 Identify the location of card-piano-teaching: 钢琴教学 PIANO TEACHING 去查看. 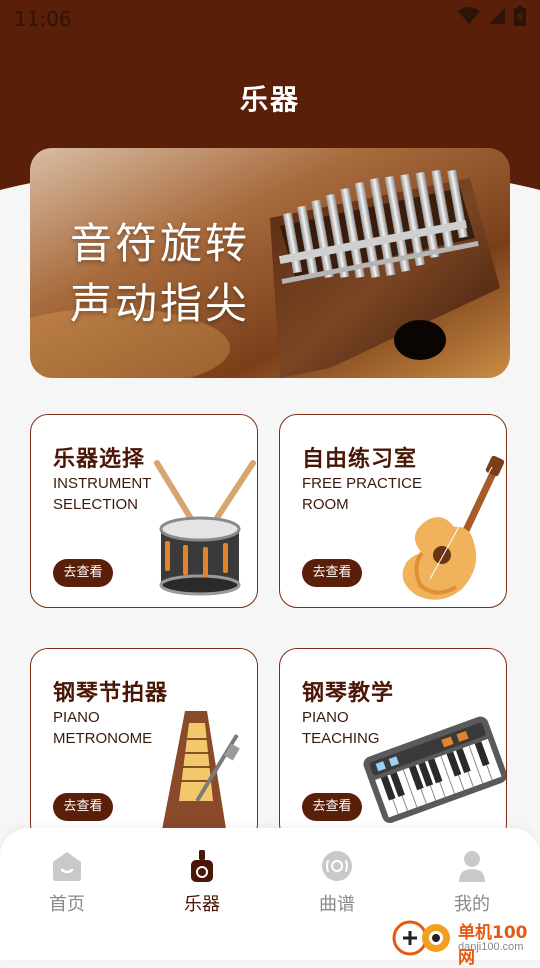
(393, 745).